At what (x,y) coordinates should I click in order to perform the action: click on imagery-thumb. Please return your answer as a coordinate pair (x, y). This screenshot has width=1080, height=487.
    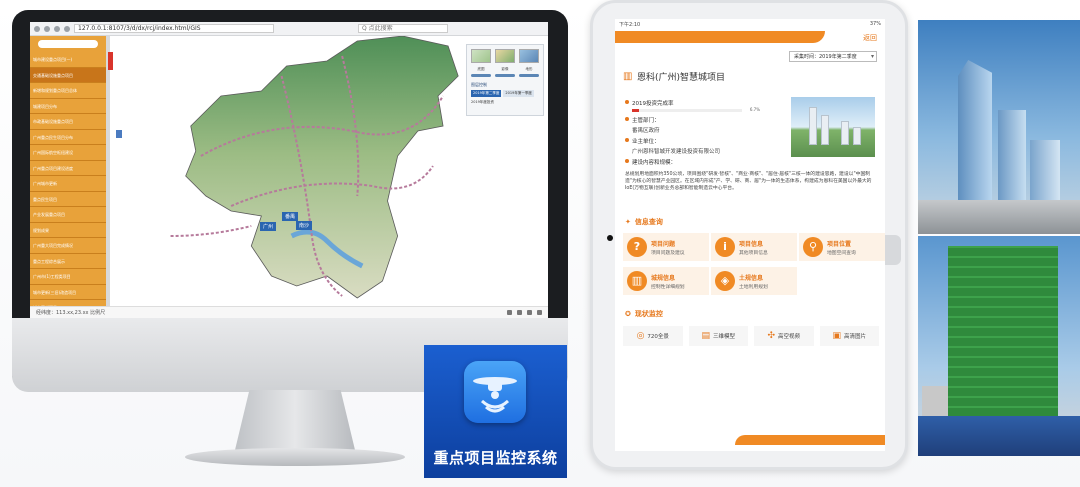
    Looking at the image, I should click on (505, 56).